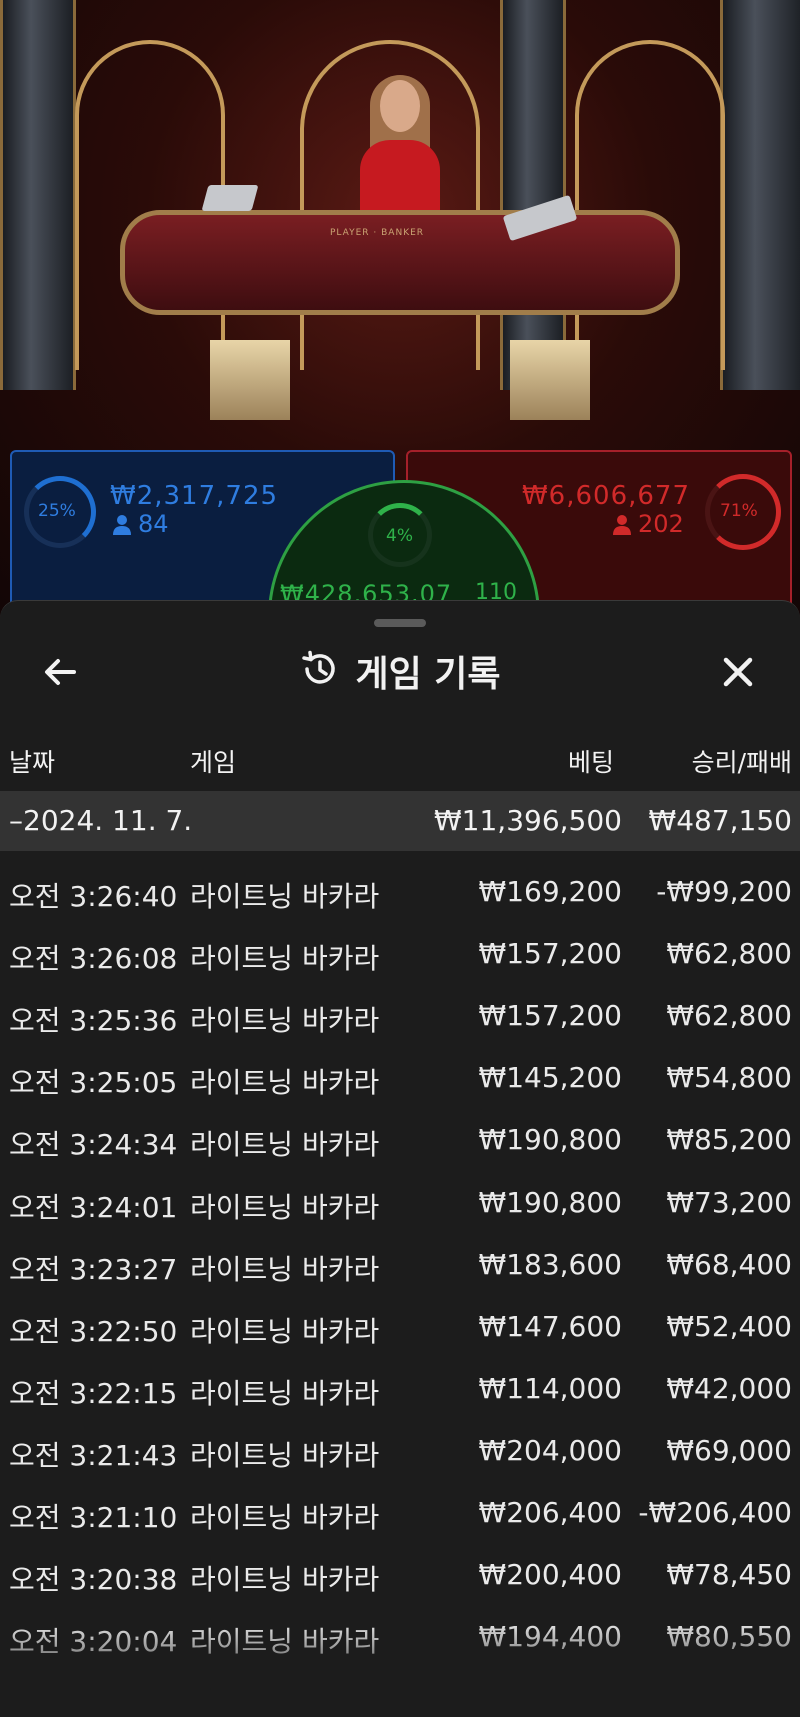 The image size is (800, 1717). Describe the element at coordinates (715, 1512) in the screenshot. I see `history-row-result: -₩206,400` at that location.